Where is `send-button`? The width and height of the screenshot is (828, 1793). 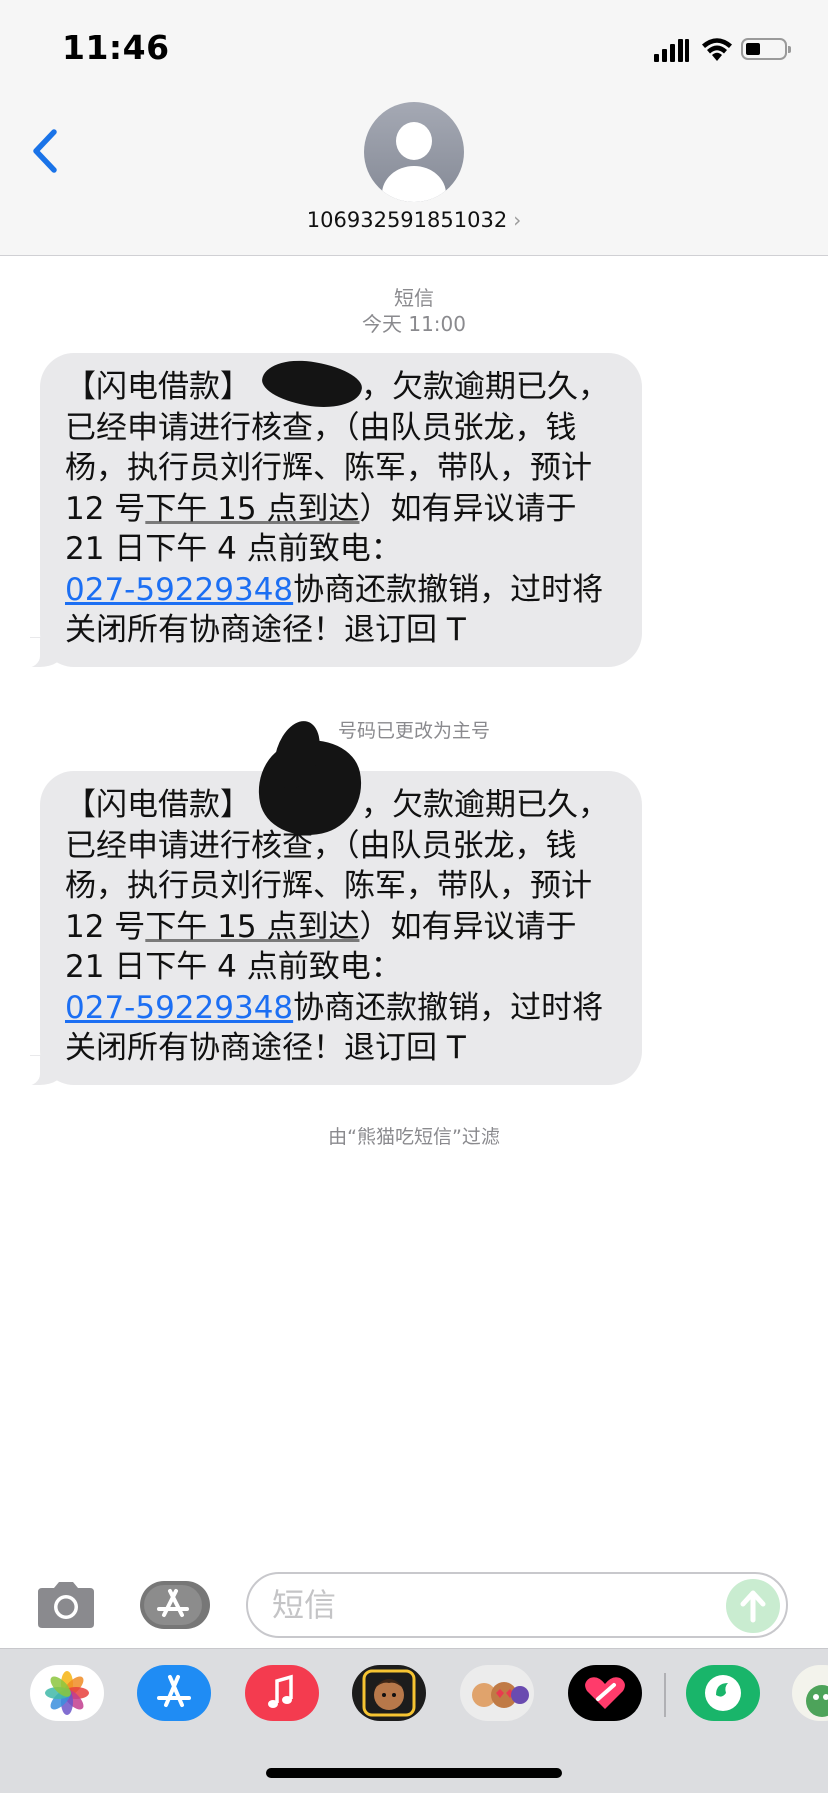 send-button is located at coordinates (753, 1606).